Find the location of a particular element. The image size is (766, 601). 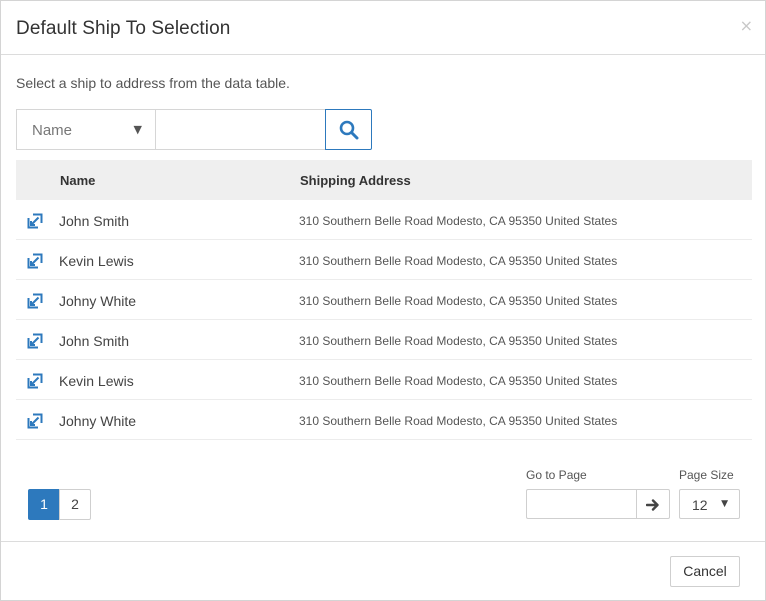

search-button is located at coordinates (348, 129).